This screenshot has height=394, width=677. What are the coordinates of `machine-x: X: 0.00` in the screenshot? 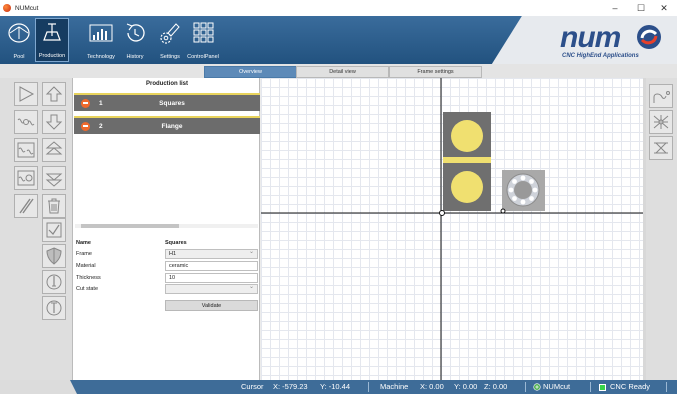 It's located at (432, 386).